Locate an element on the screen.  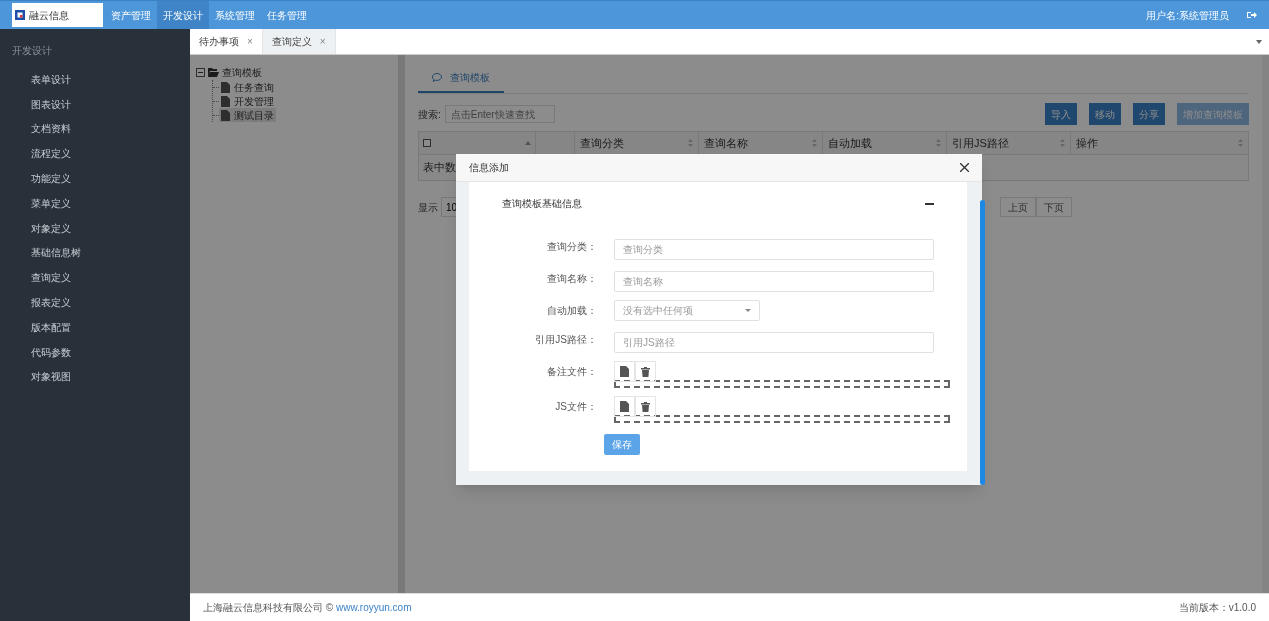
sidebar-item: 代码参数 is located at coordinates (35, 352).